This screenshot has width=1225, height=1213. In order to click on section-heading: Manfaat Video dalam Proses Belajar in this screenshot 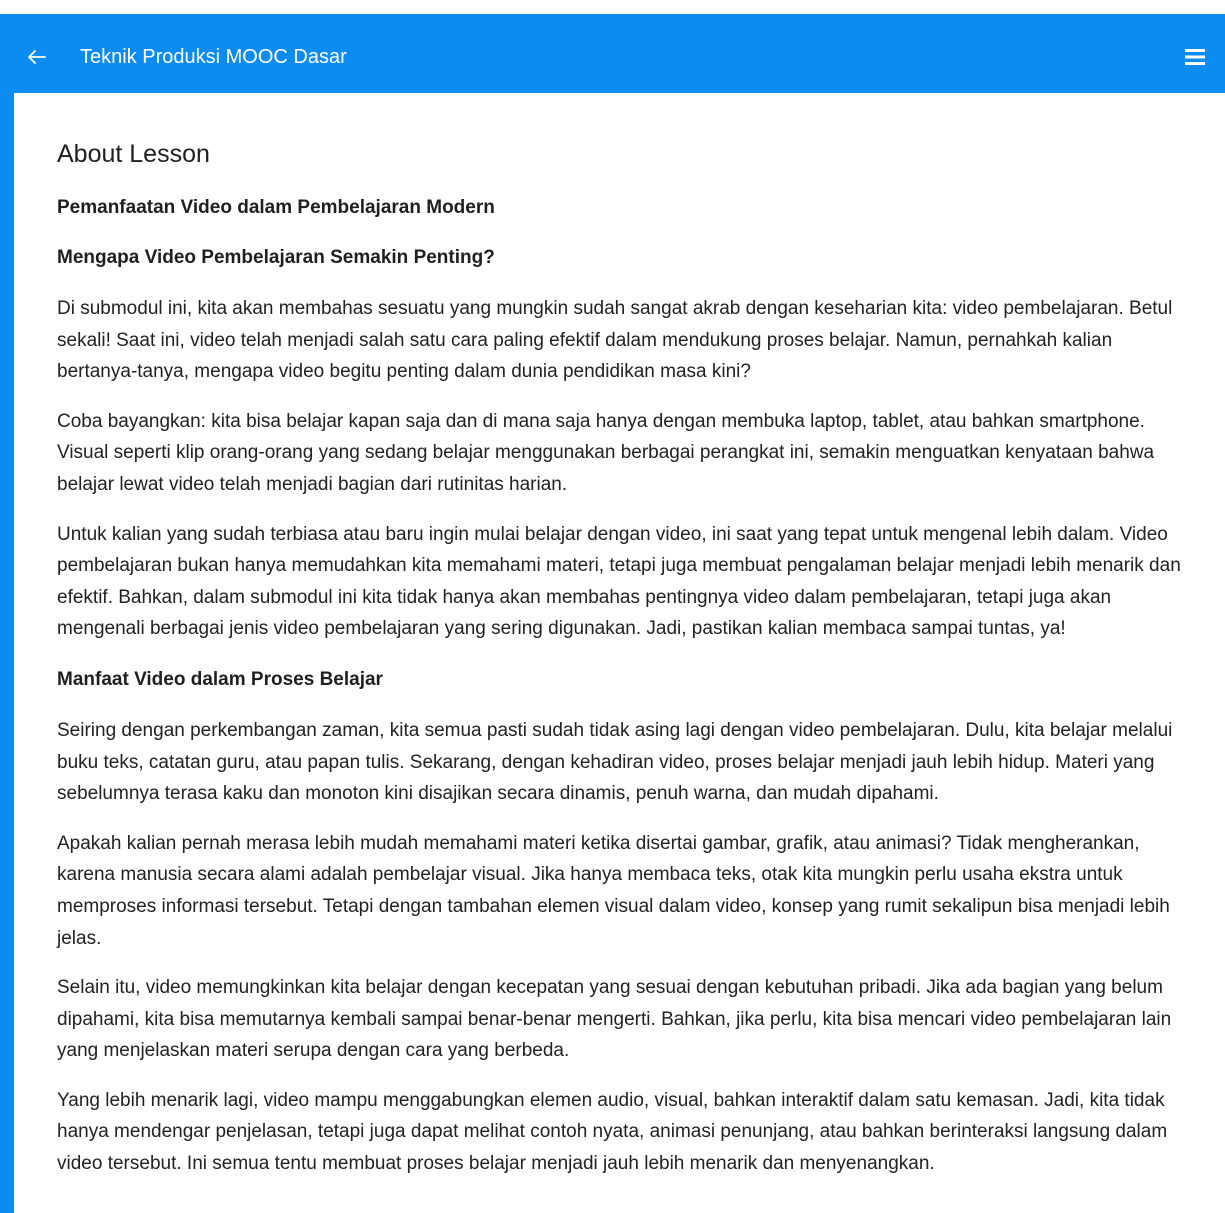, I will do `click(220, 679)`.